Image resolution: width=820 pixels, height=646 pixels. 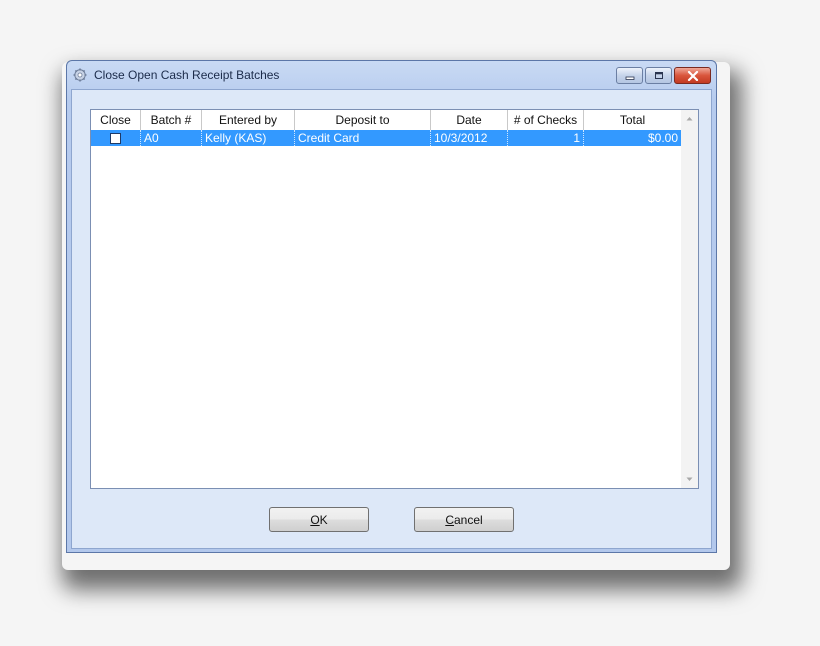 What do you see at coordinates (171, 120) in the screenshot?
I see `column-header-batch: Batch #` at bounding box center [171, 120].